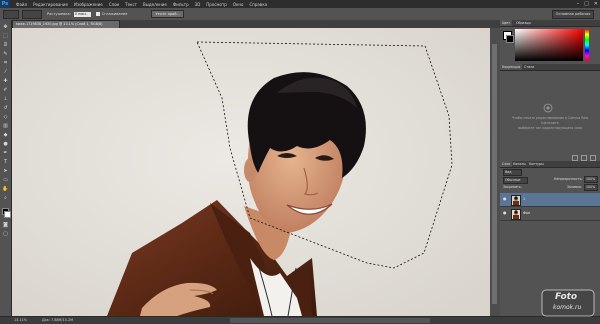 This screenshot has height=324, width=600. I want to click on kind-filter-select: Вид, so click(512, 172).